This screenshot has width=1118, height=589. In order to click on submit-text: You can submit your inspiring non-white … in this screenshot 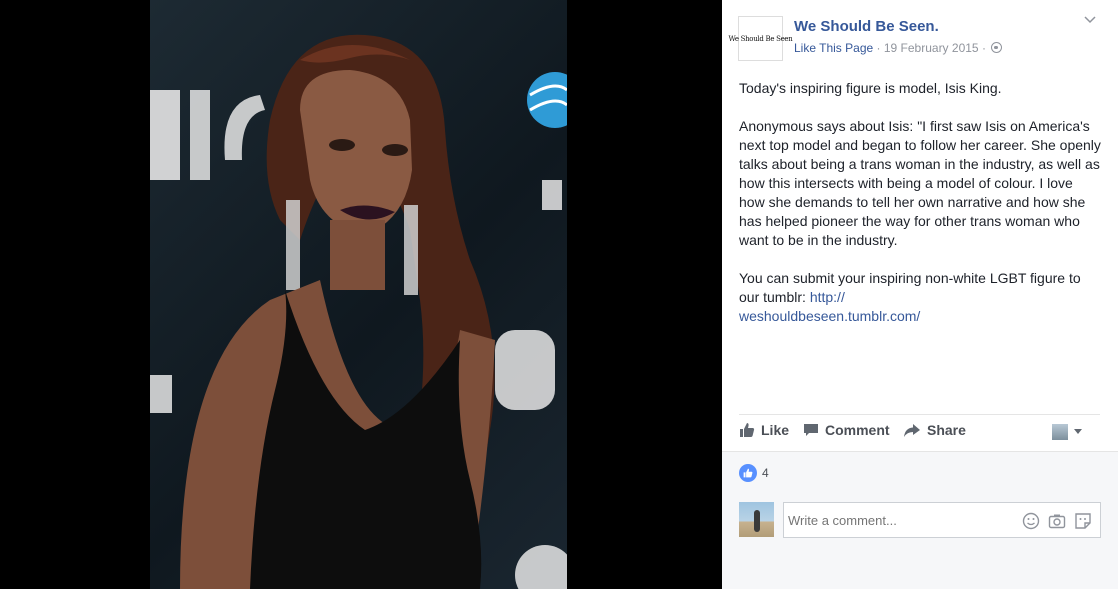, I will do `click(910, 287)`.